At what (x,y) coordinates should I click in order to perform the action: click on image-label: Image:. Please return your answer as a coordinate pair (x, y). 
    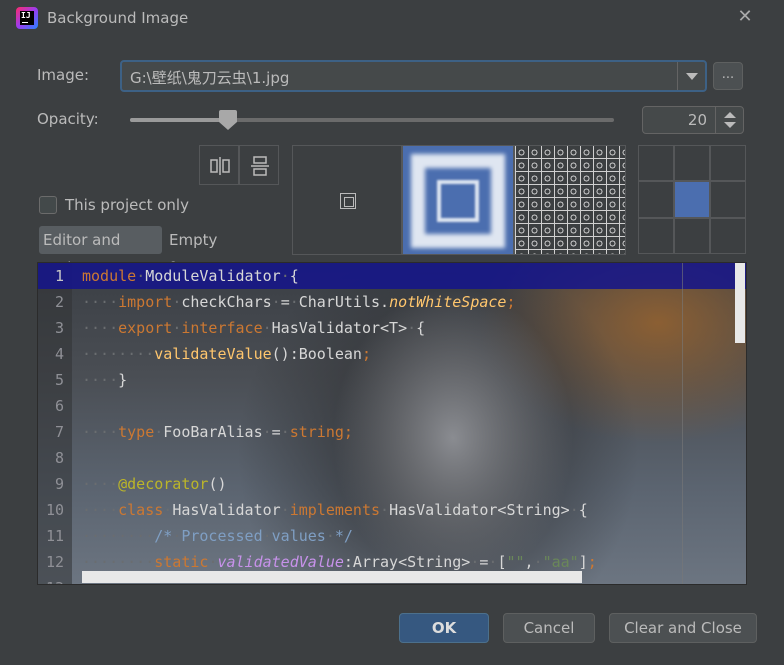
    Looking at the image, I should click on (63, 75).